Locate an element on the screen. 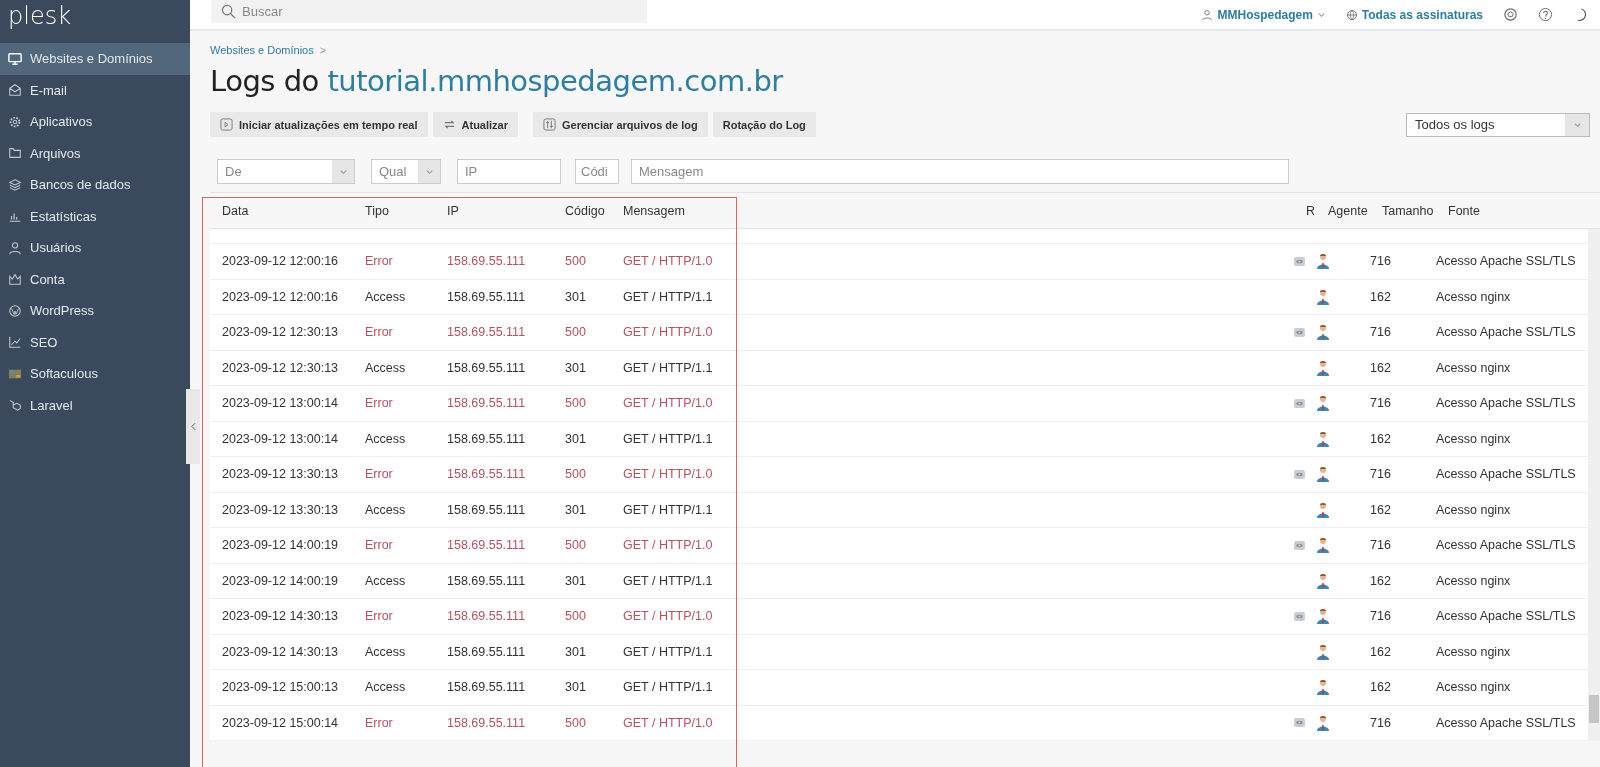 The height and width of the screenshot is (767, 1600). scrollbar is located at coordinates (1594, 485).